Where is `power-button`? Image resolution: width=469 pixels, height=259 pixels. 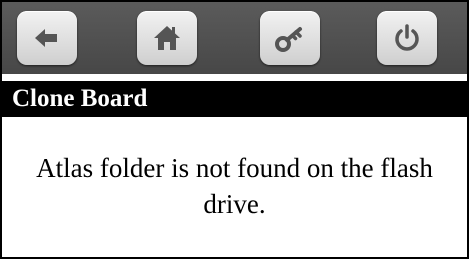
power-button is located at coordinates (407, 38).